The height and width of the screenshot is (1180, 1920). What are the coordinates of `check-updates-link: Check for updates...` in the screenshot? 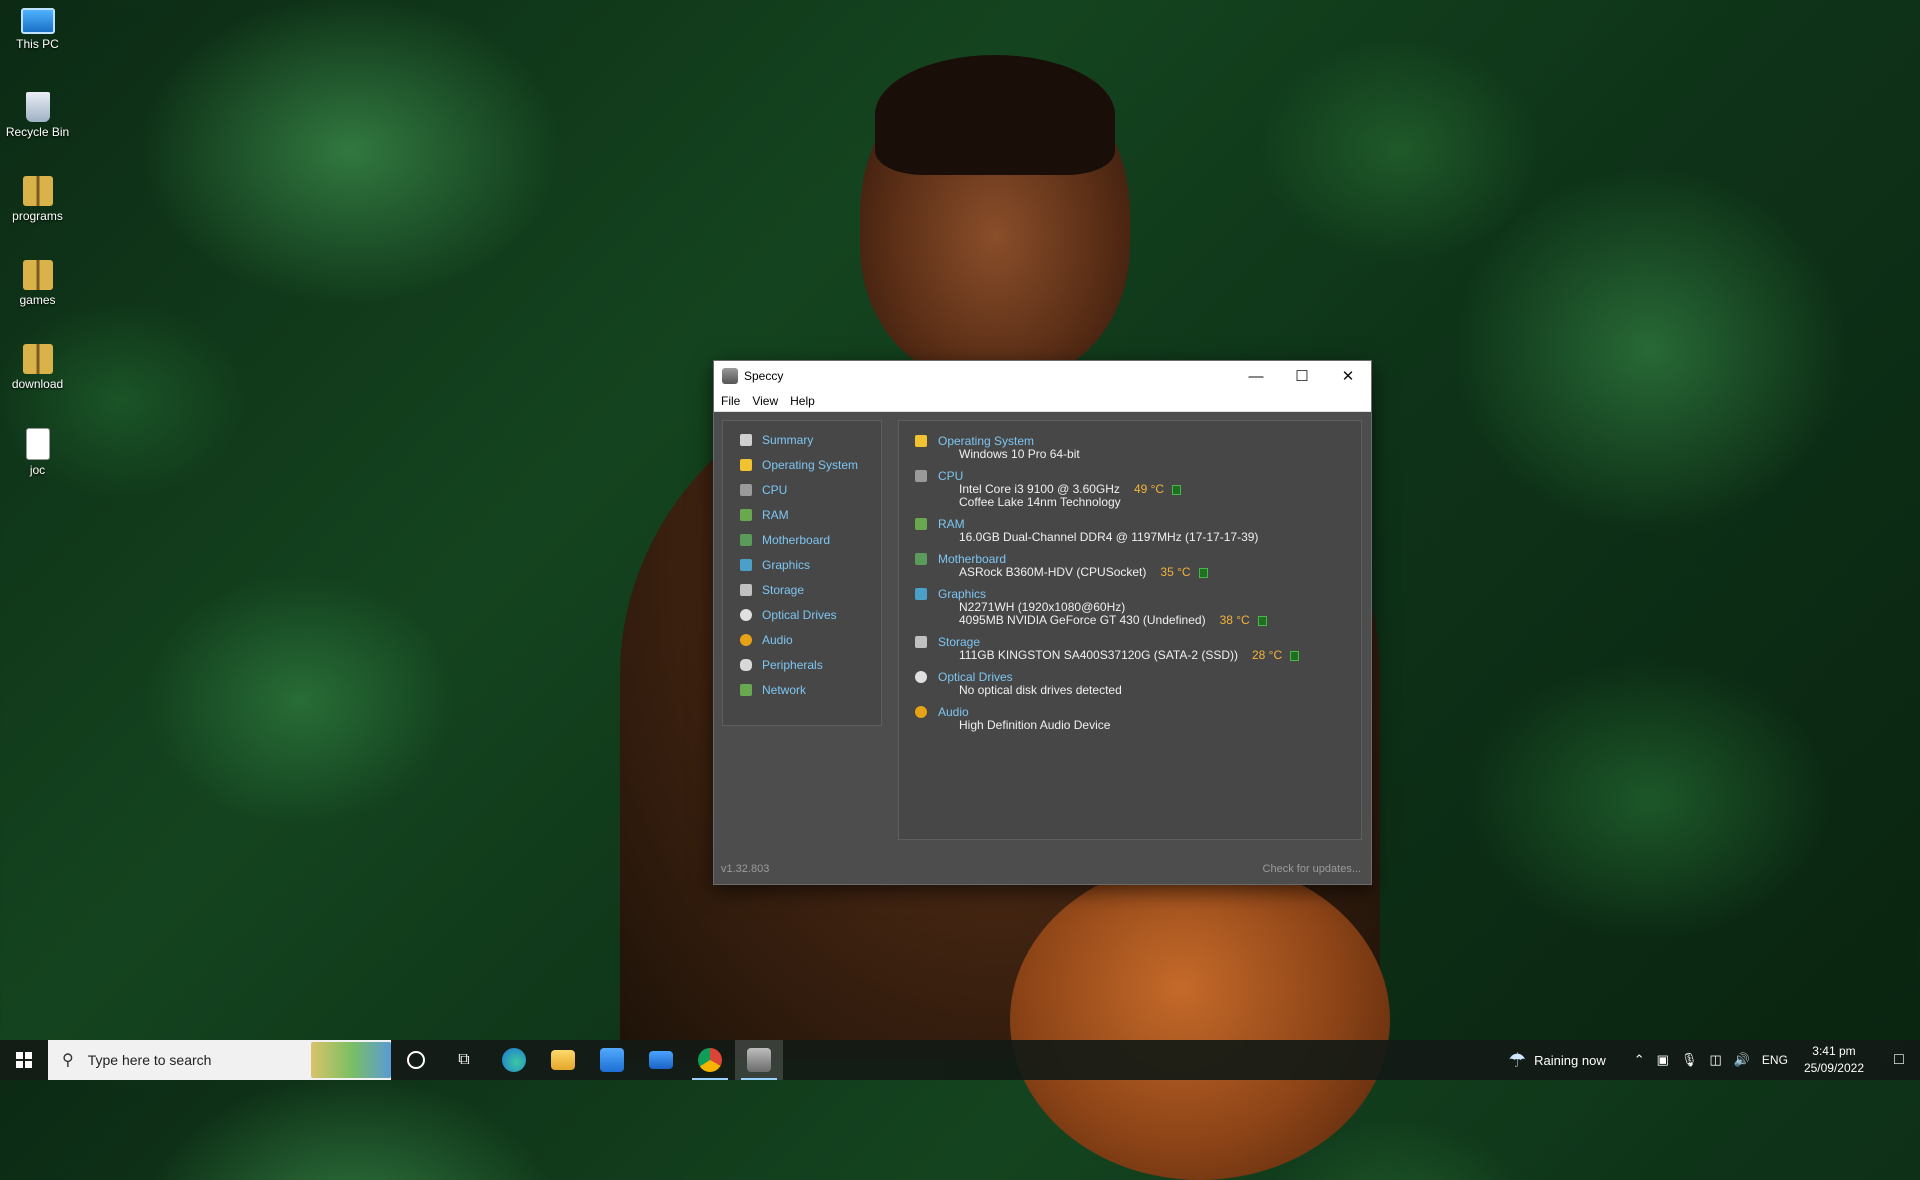 It's located at (1312, 869).